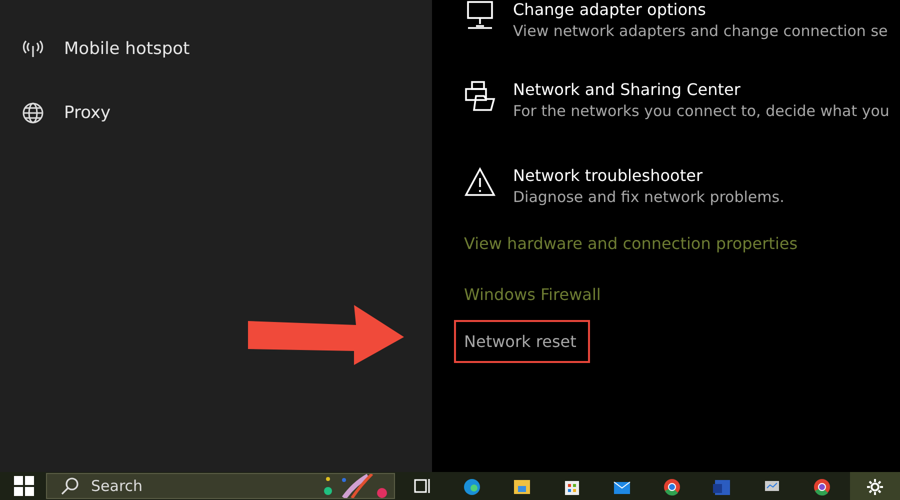 The height and width of the screenshot is (500, 900). What do you see at coordinates (631, 243) in the screenshot?
I see `settings-link: View hardware and connection properties` at bounding box center [631, 243].